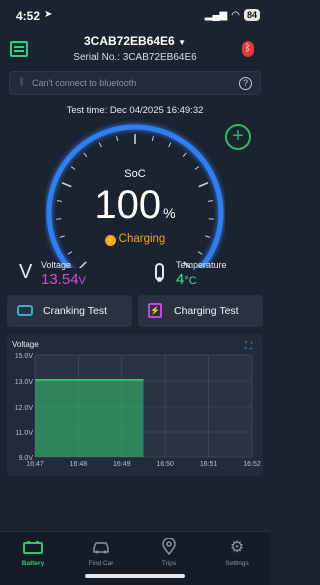 The image size is (320, 585). Describe the element at coordinates (159, 272) in the screenshot. I see `thermometer-icon` at that location.